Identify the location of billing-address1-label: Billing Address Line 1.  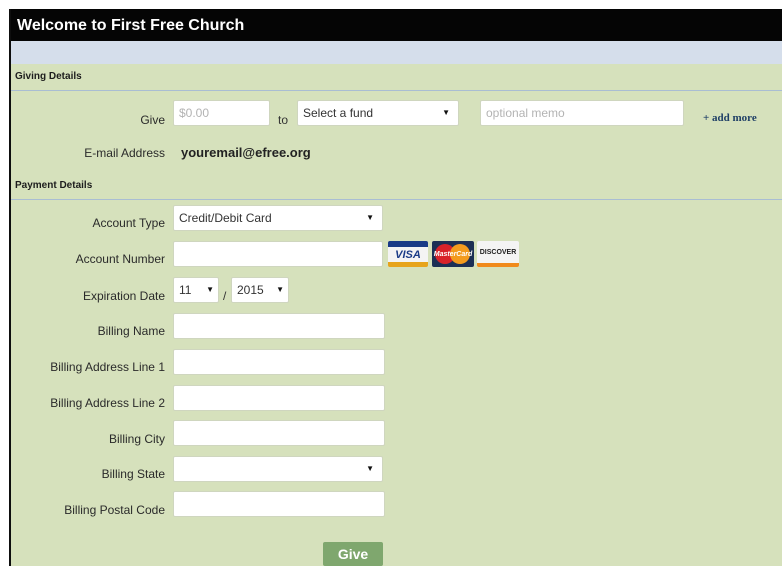
(107, 367).